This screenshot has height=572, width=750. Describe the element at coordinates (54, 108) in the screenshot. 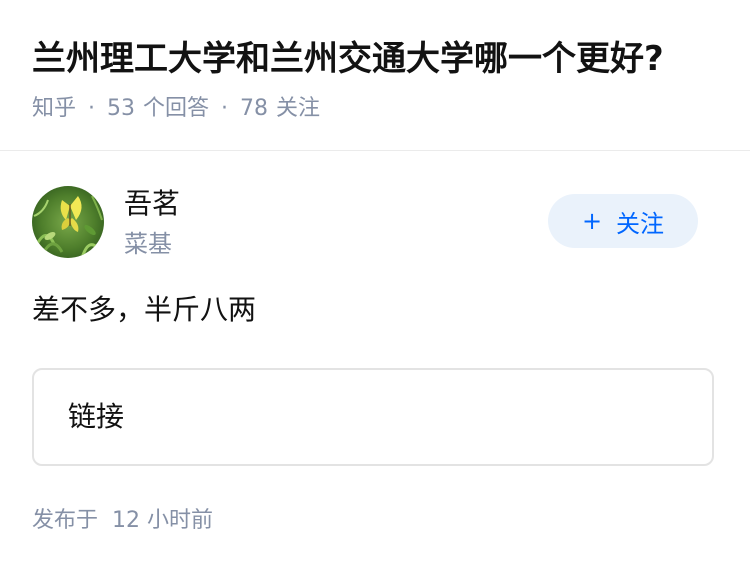

I see `source-label: 知乎` at that location.